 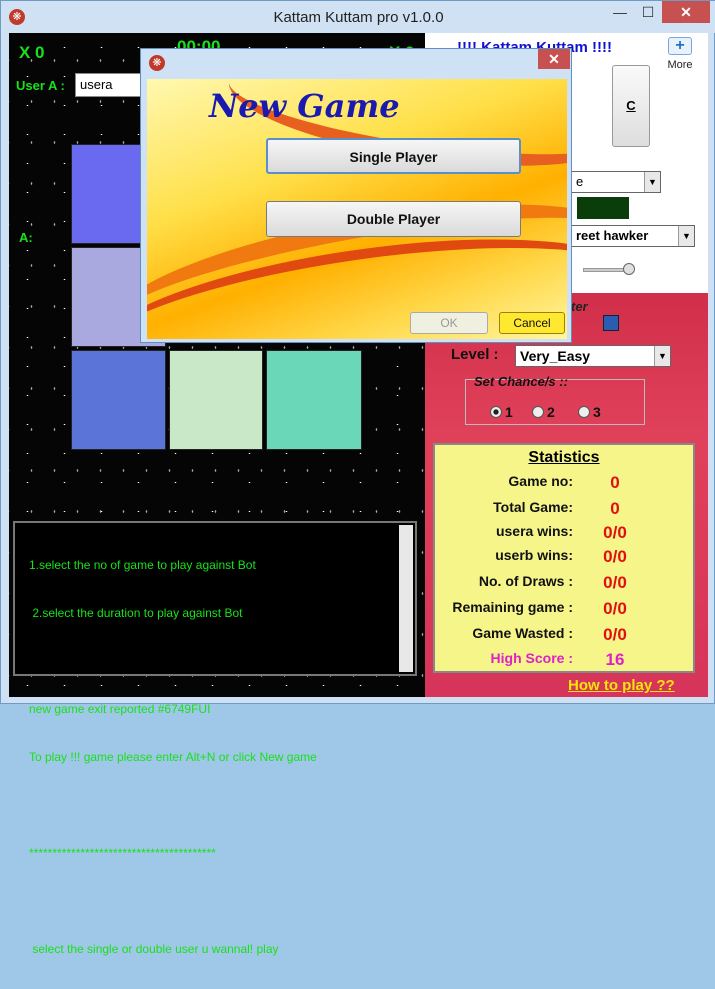 What do you see at coordinates (564, 457) in the screenshot?
I see `statistics-title: Statistics` at bounding box center [564, 457].